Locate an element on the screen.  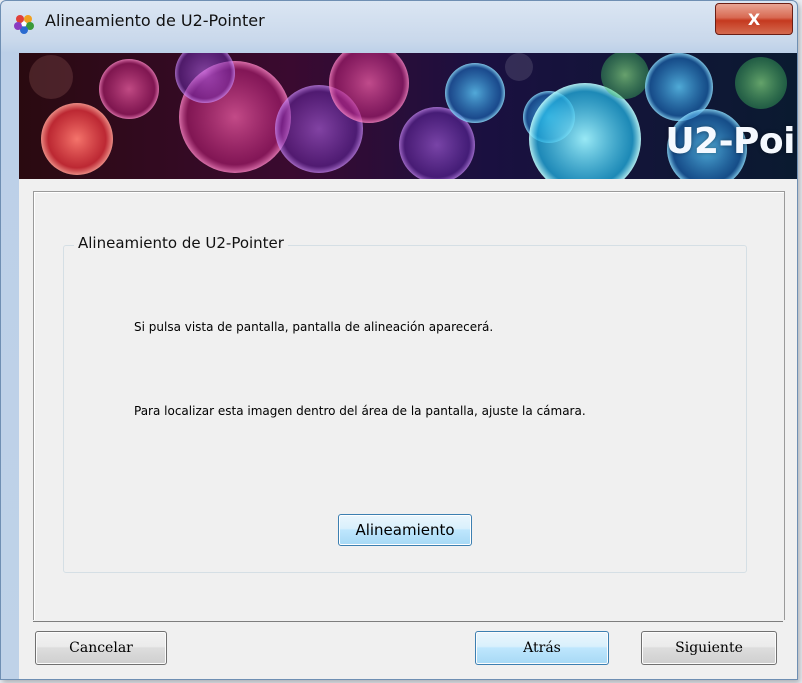
next-button: Siguiente is located at coordinates (709, 648).